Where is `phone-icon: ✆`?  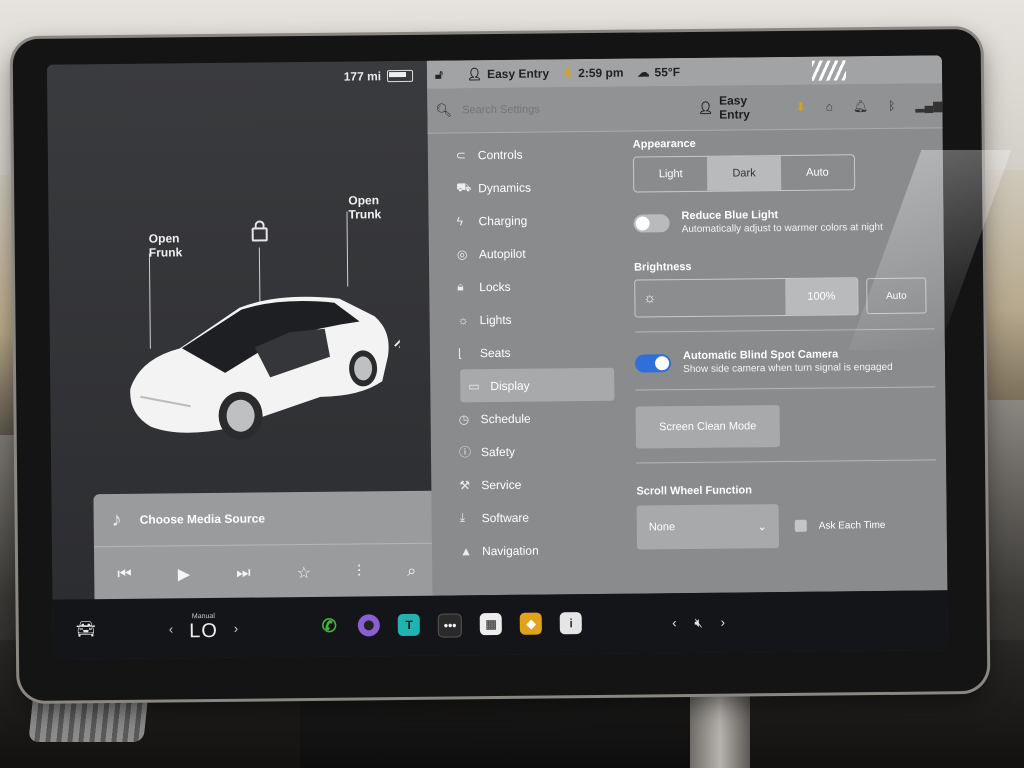
phone-icon: ✆ is located at coordinates (329, 626).